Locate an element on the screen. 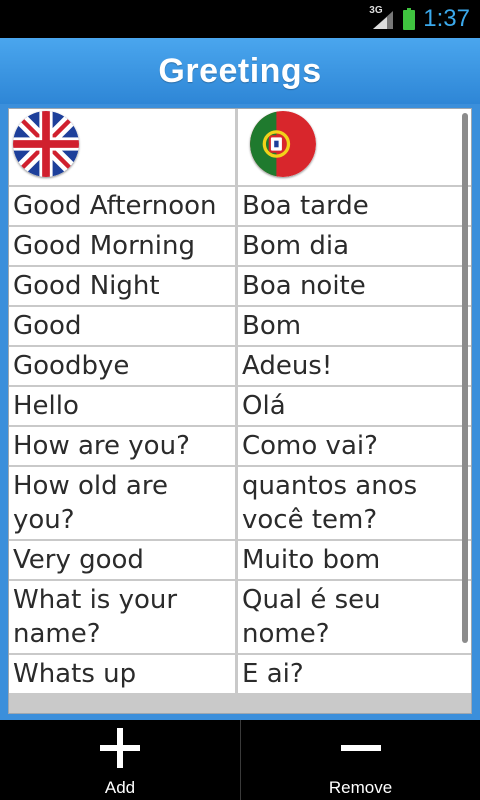 Image resolution: width=480 pixels, height=800 pixels. english-cell: Good Afternoon is located at coordinates (122, 206).